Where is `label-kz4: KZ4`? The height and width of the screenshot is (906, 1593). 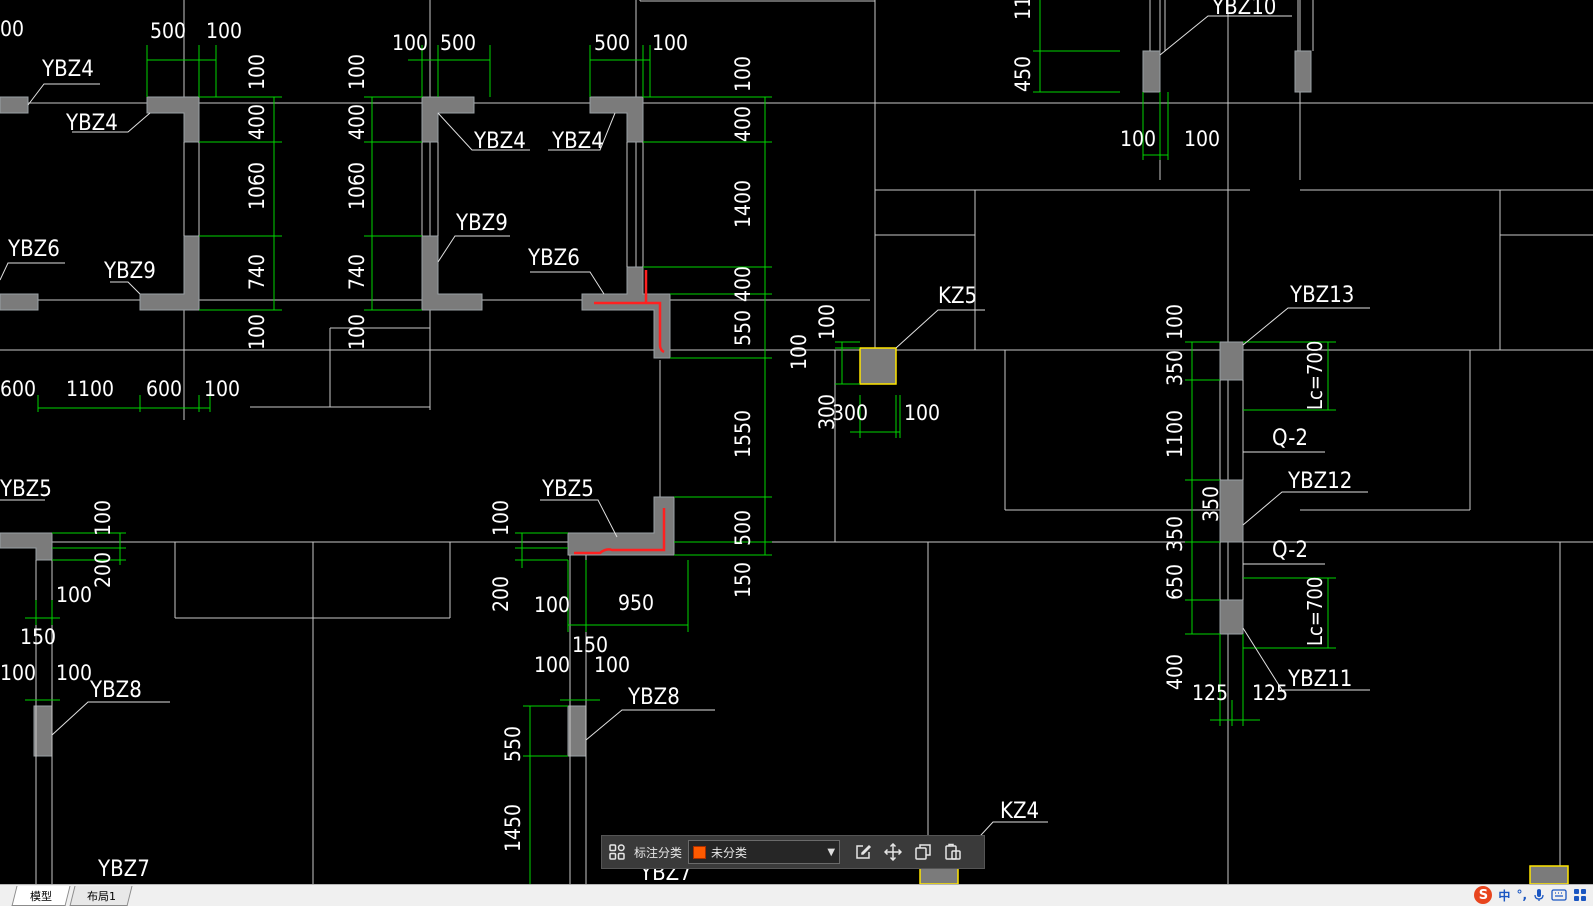
label-kz4: KZ4 is located at coordinates (1019, 811).